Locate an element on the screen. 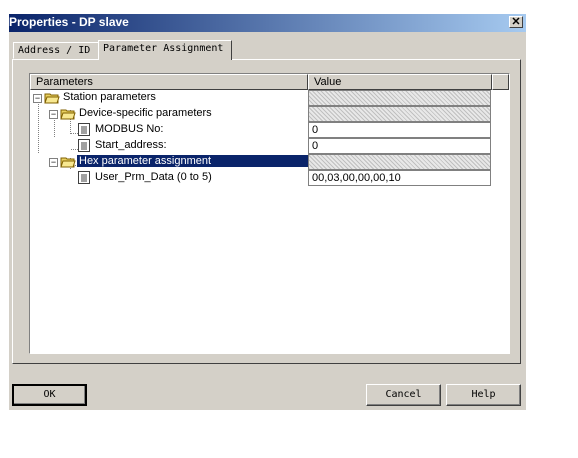 The image size is (578, 458). tree-row: − Device-specific parameters is located at coordinates (270, 114).